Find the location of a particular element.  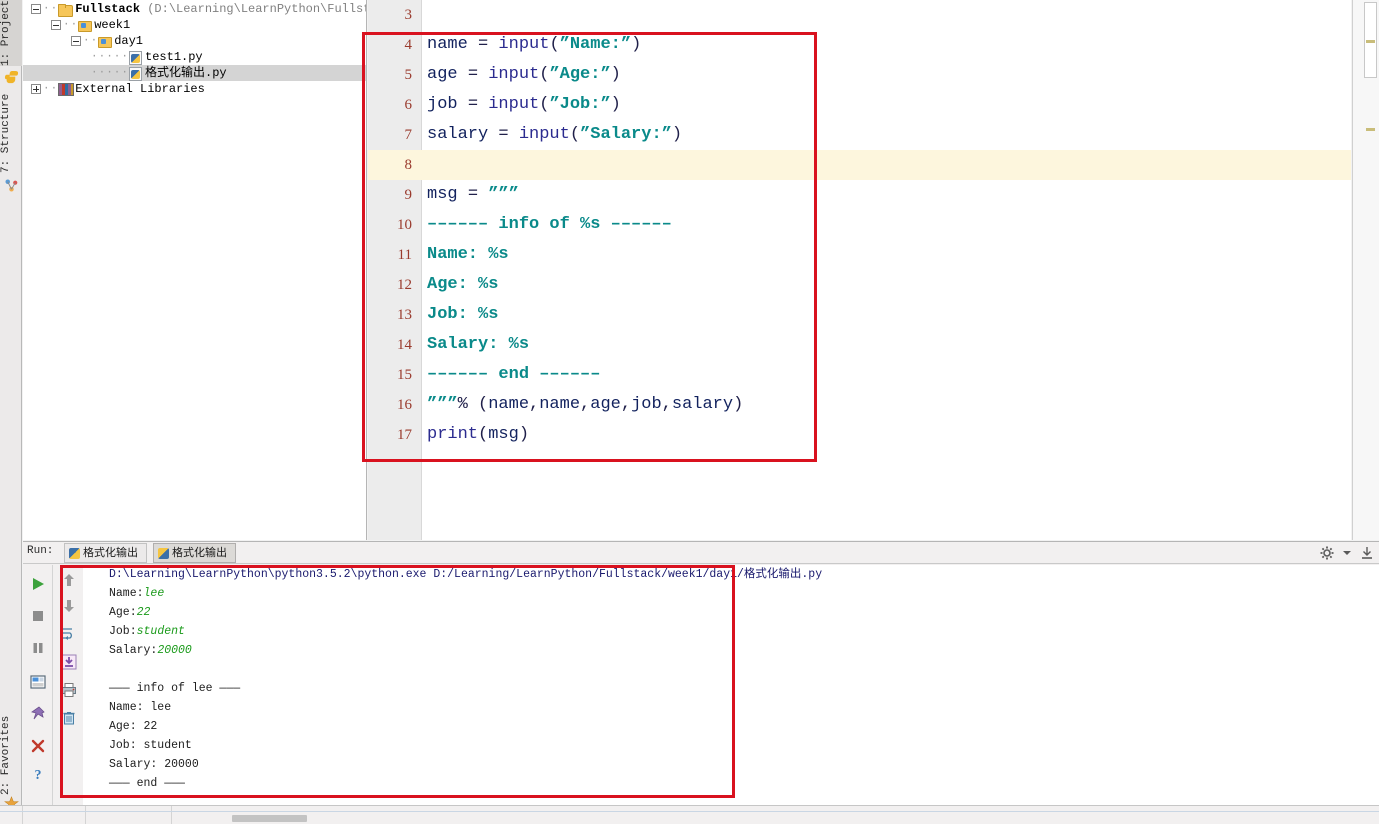

code-line: 16 ”””% (name,name,age,job,salary) is located at coordinates (859, 405).